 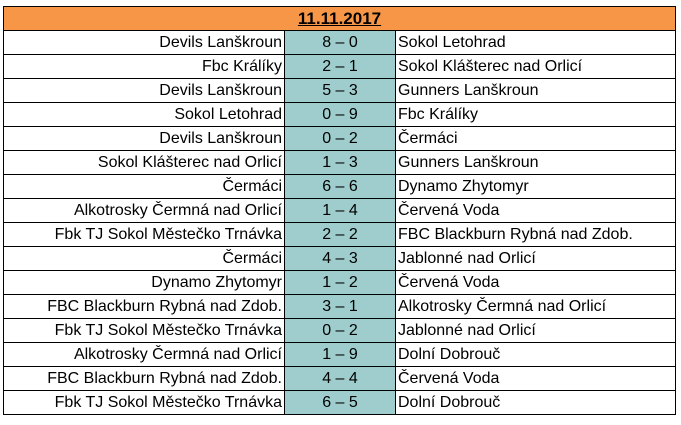 I want to click on match-row: Dynamo Zhytomyr 1 – 2 Červená Voda, so click(x=340, y=282).